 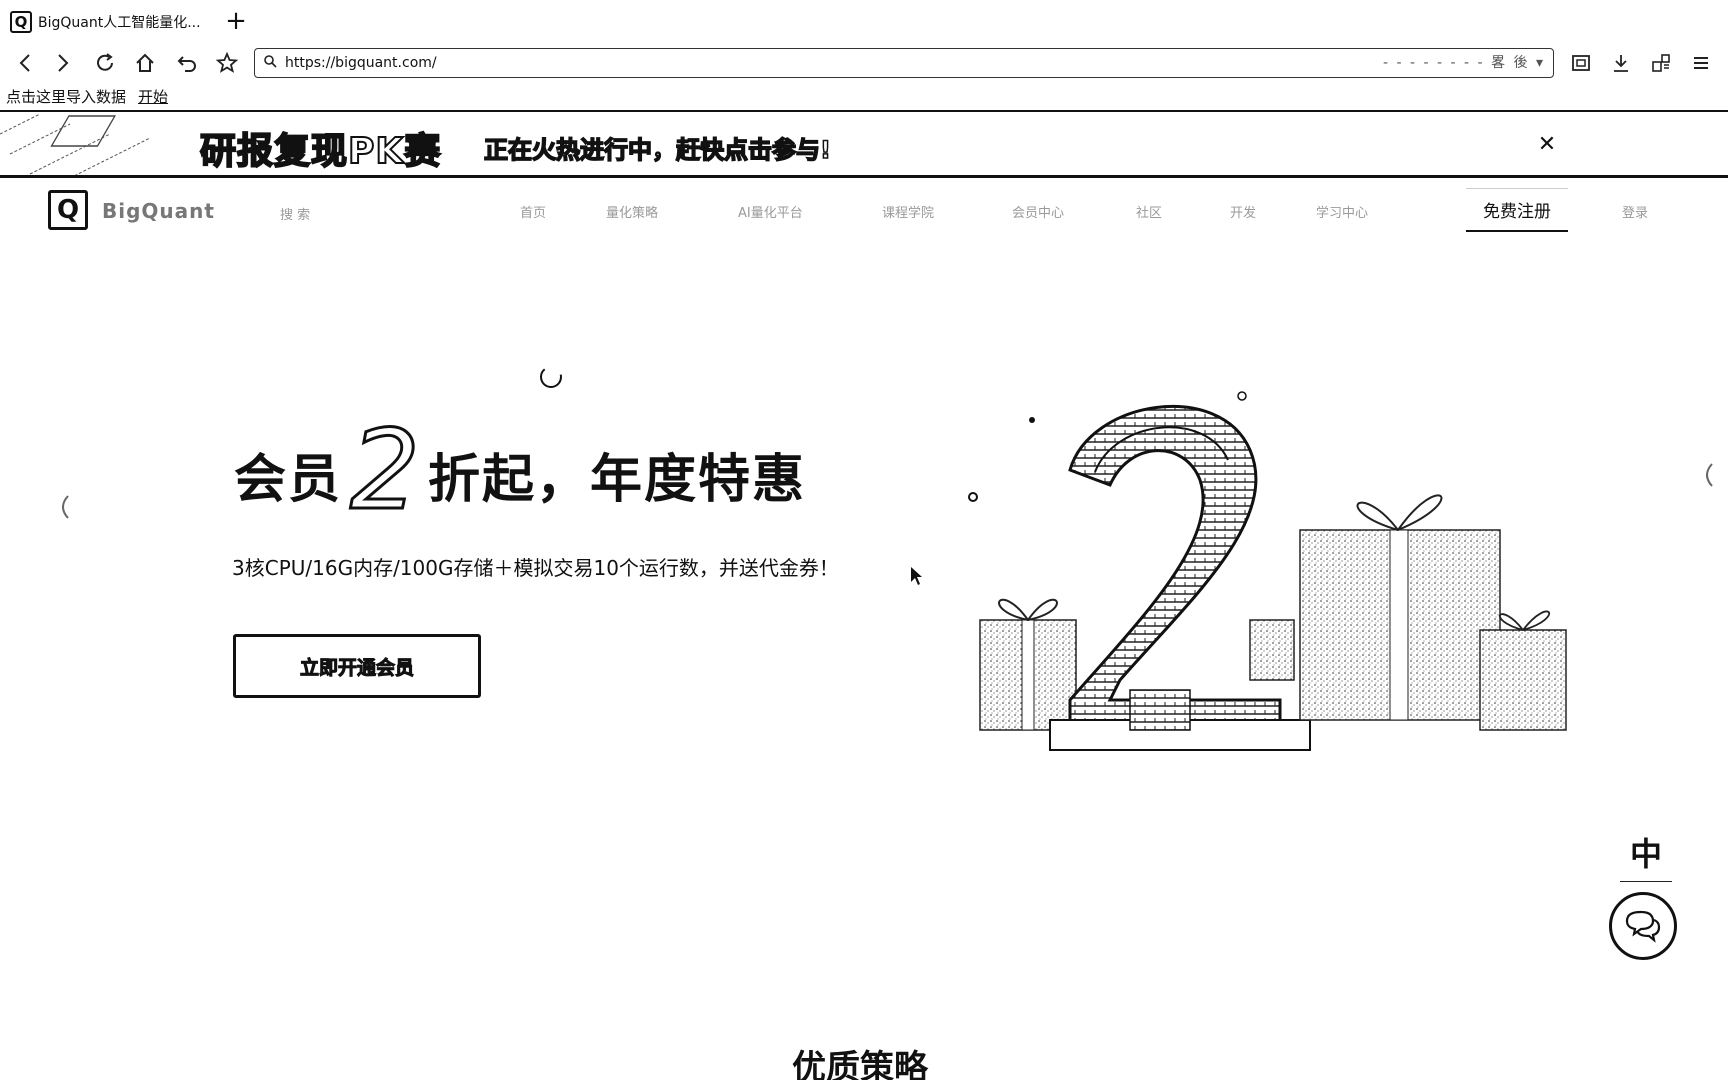 I want to click on extensions-icon, so click(x=1661, y=63).